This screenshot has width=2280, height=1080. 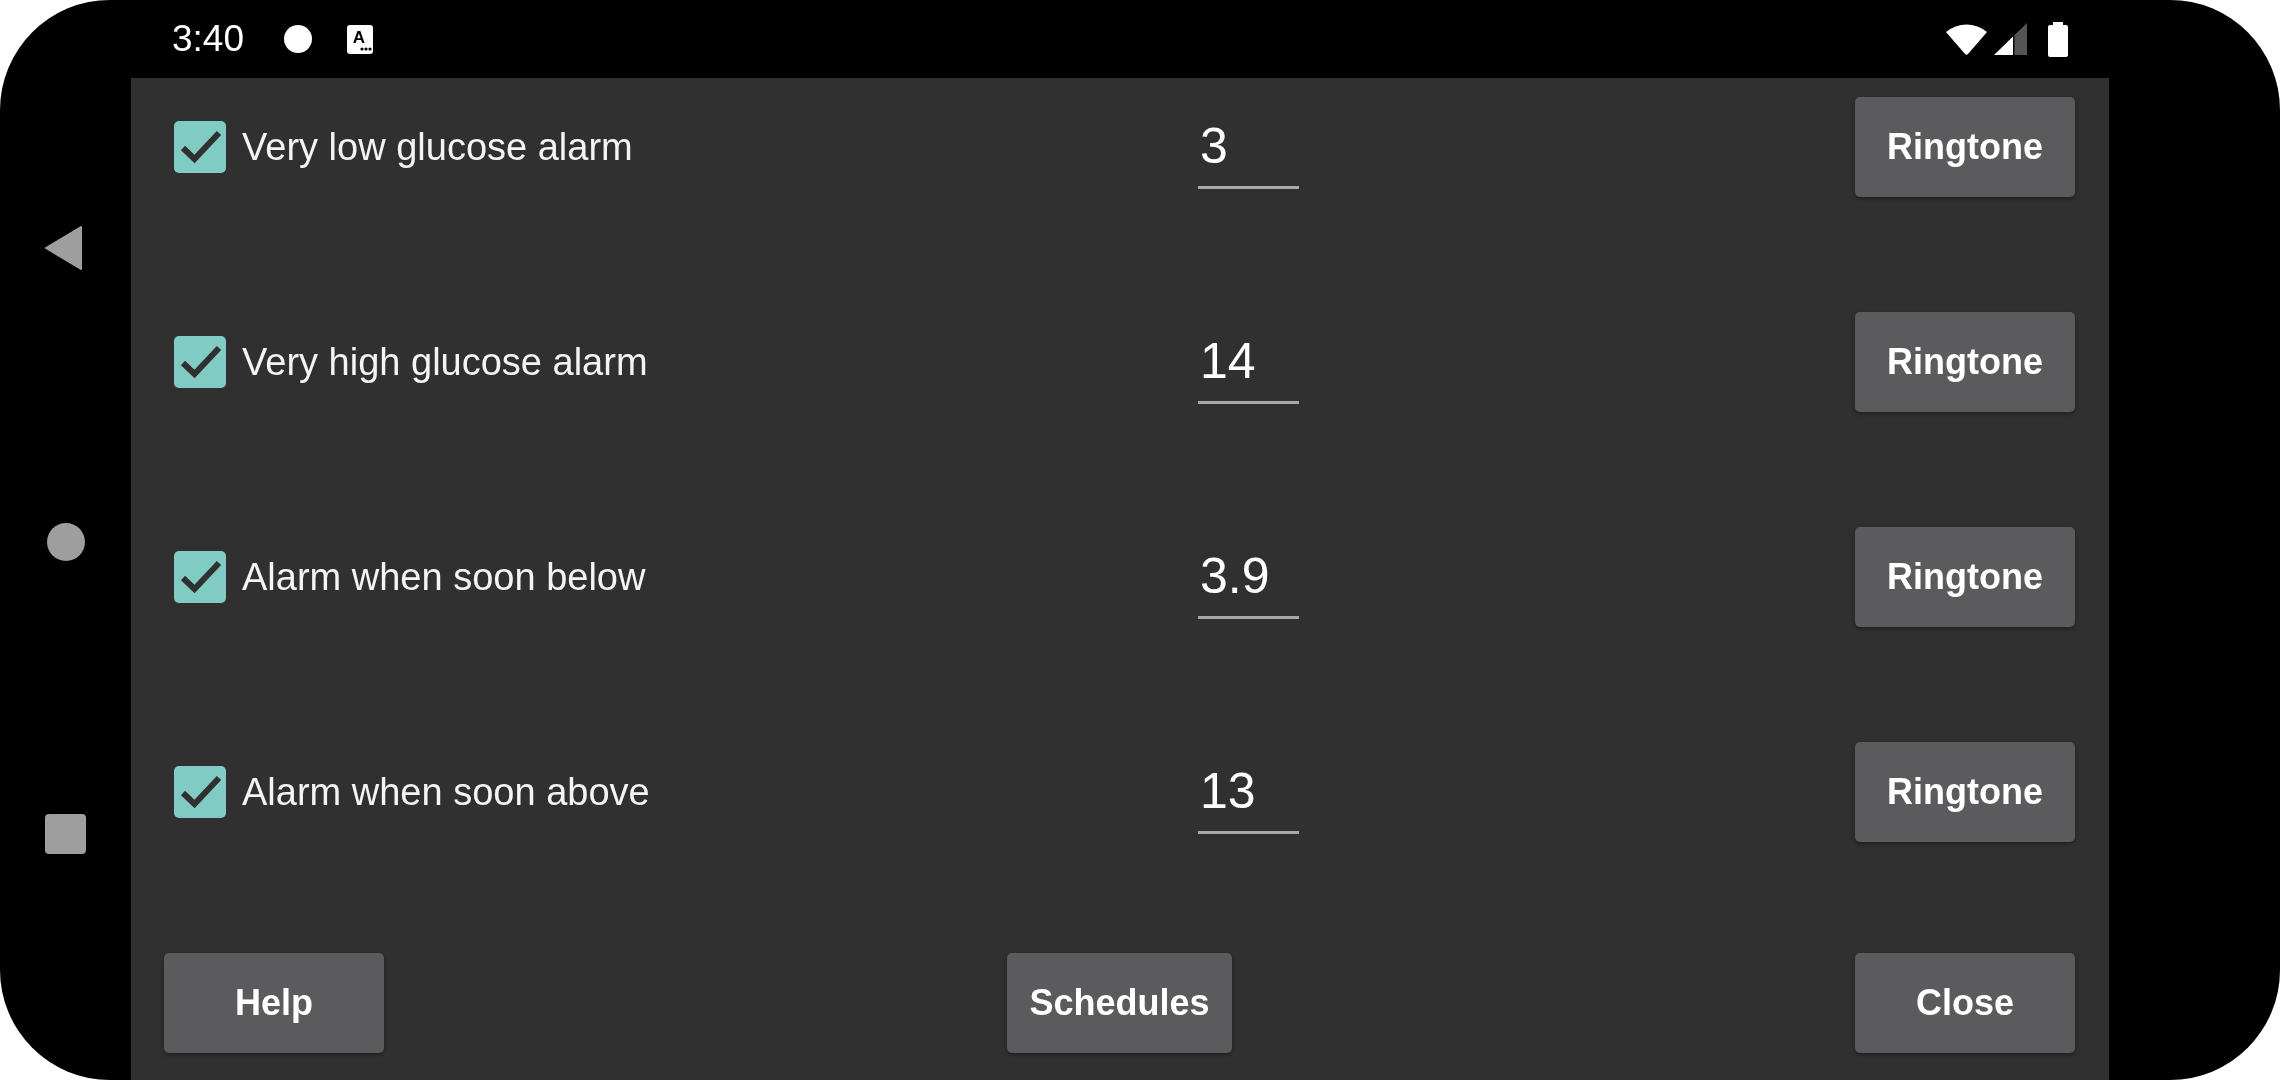 What do you see at coordinates (1119, 1003) in the screenshot?
I see `dialog-button: Schedules` at bounding box center [1119, 1003].